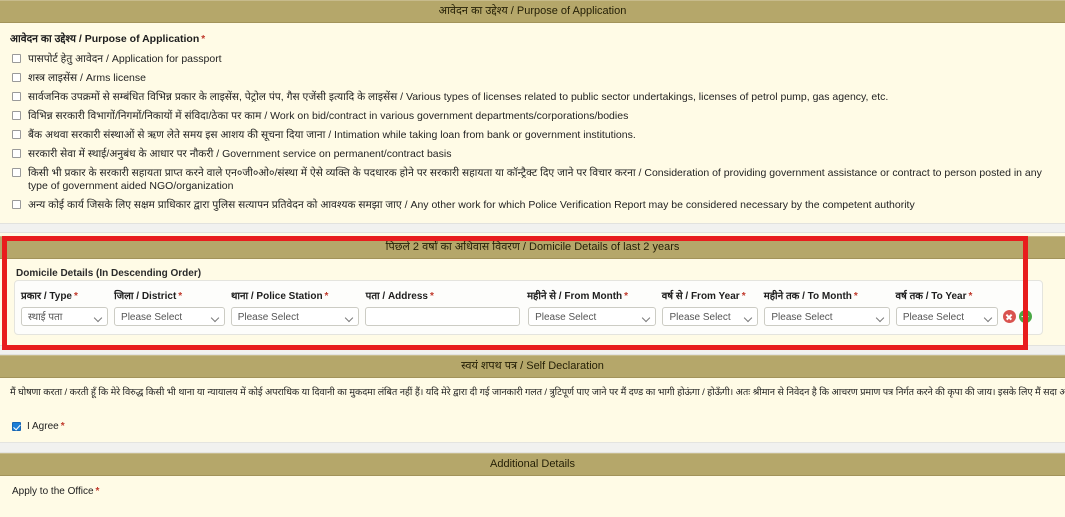 This screenshot has width=1065, height=517. I want to click on checkbox-passport, so click(16, 58).